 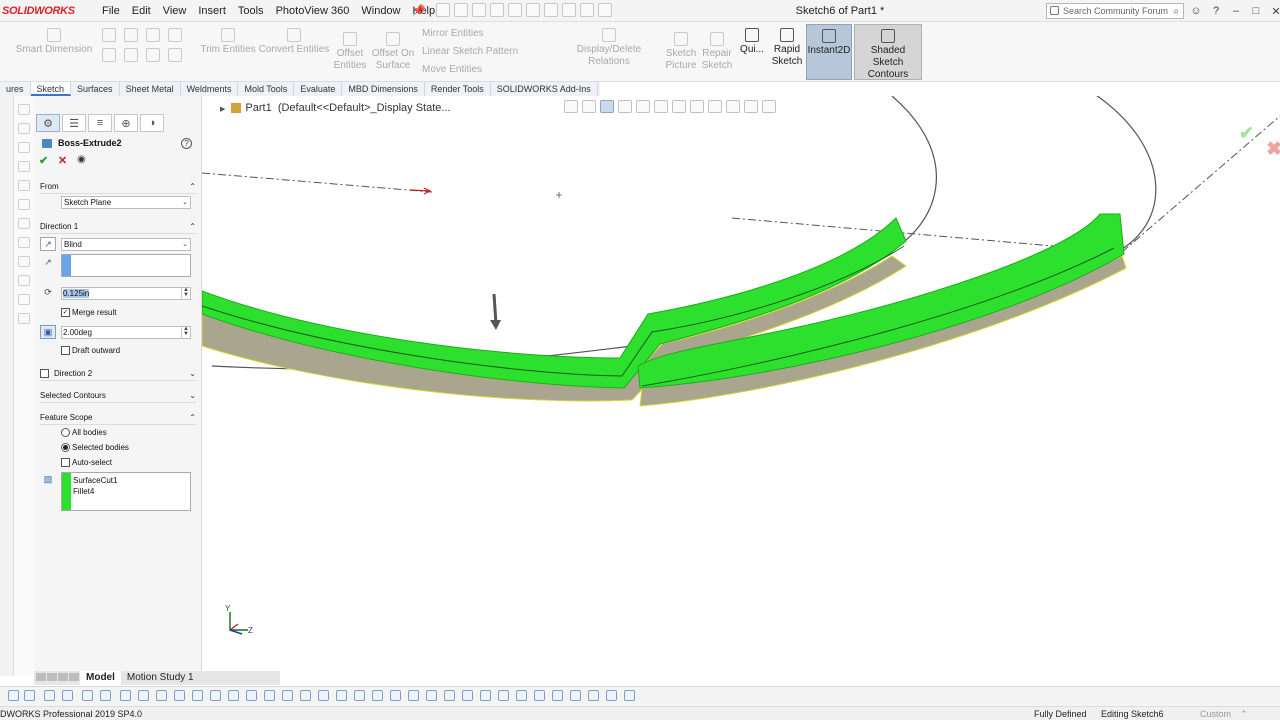 What do you see at coordinates (65, 312) in the screenshot?
I see `merge-result-checkbox: ✓` at bounding box center [65, 312].